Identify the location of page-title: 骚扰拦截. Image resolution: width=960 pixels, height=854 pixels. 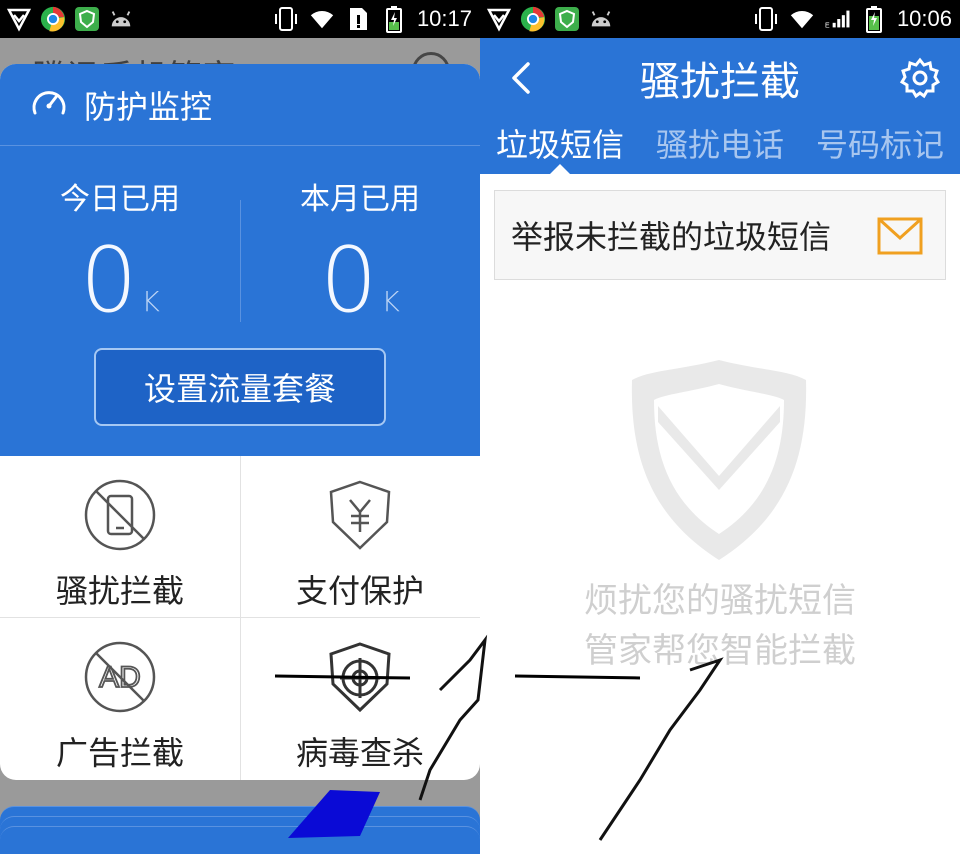
(720, 82).